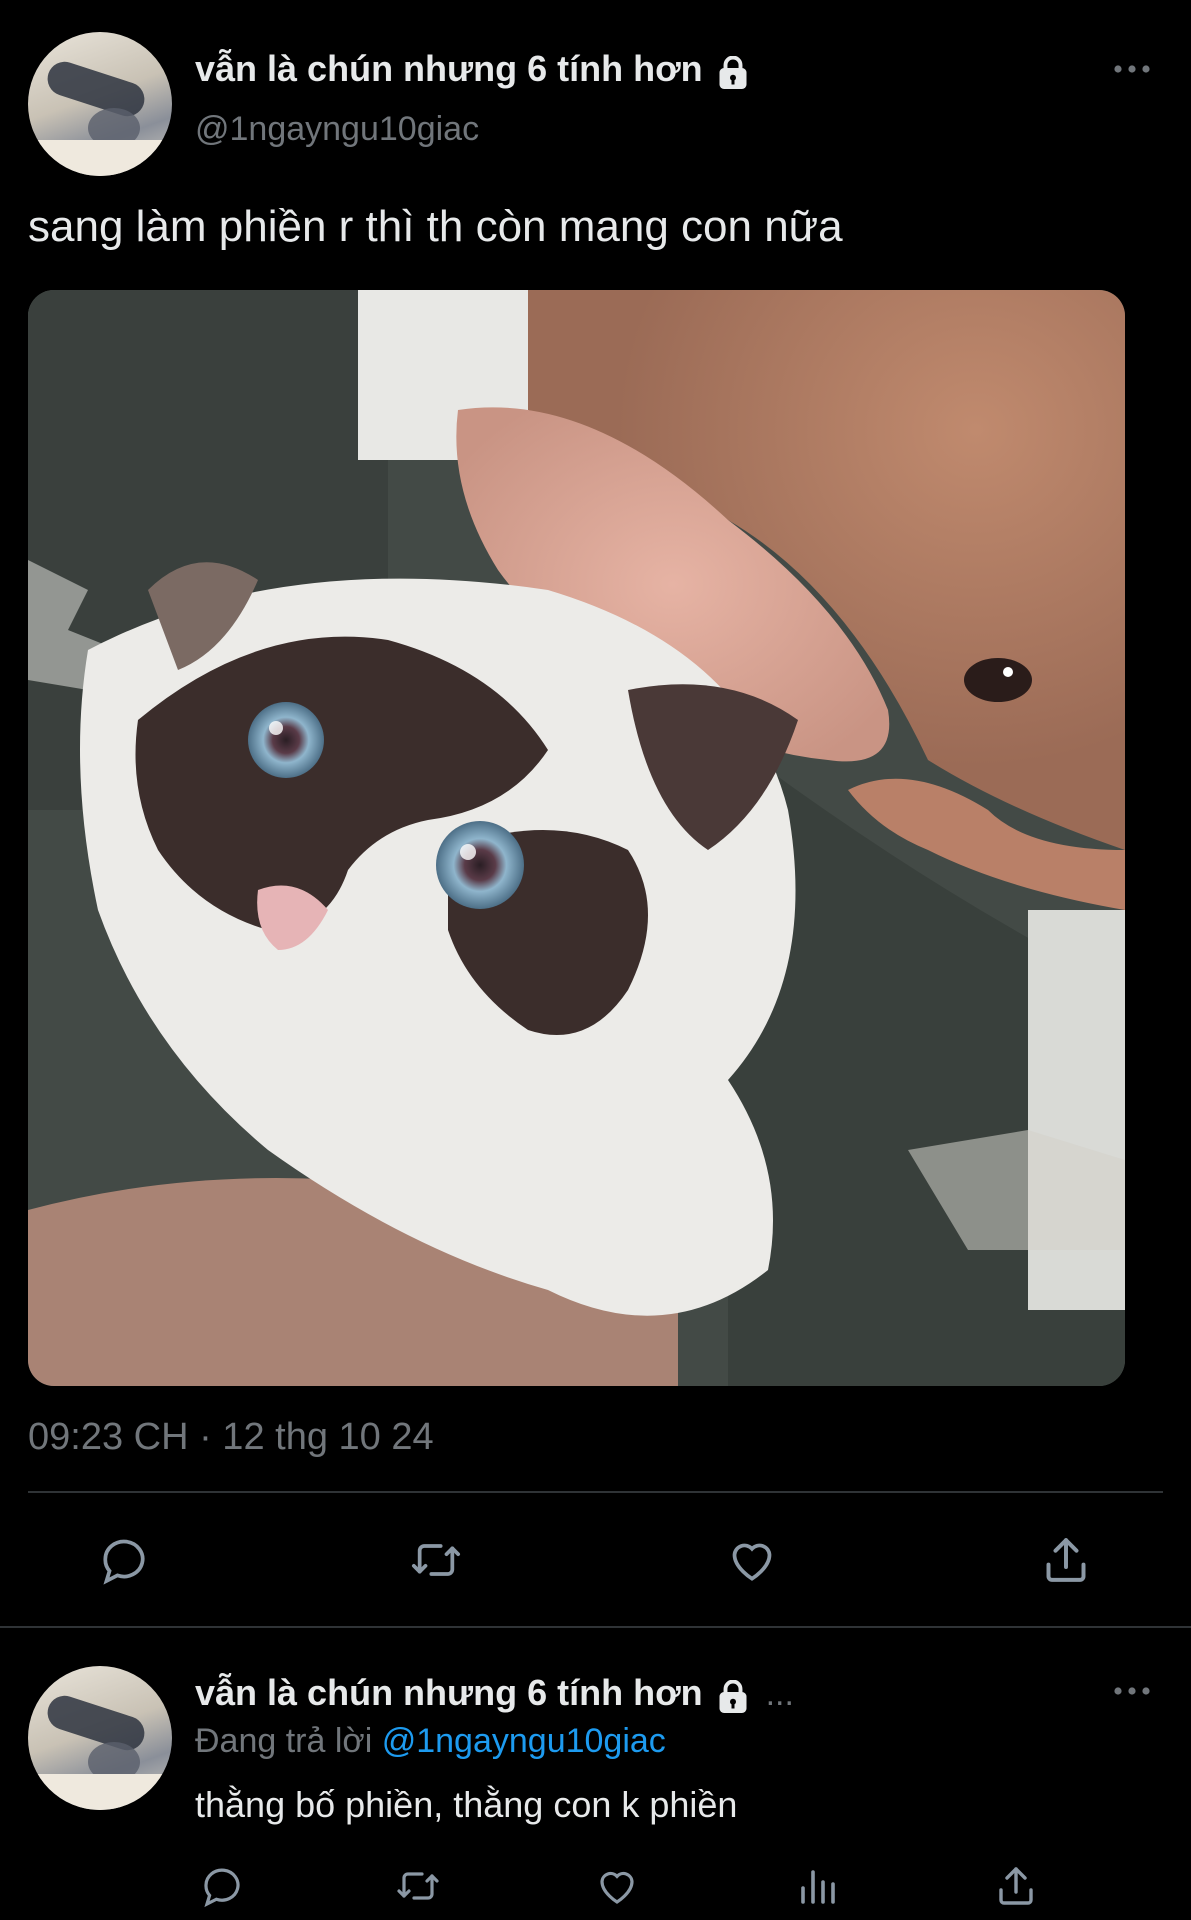 This screenshot has width=1191, height=1920. I want to click on reply-text: thằng bố phiền, thằng con k phiền, so click(466, 1804).